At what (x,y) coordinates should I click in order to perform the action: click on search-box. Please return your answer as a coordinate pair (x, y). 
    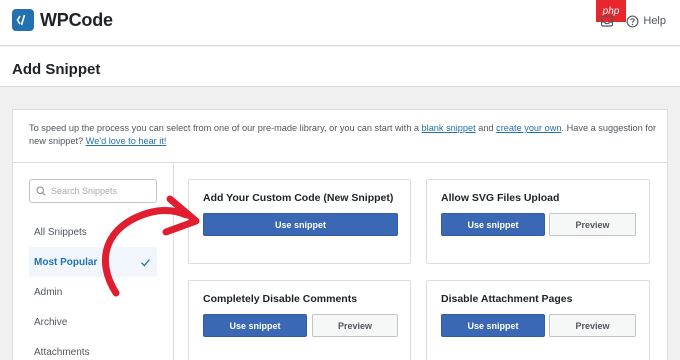
    Looking at the image, I should click on (93, 191).